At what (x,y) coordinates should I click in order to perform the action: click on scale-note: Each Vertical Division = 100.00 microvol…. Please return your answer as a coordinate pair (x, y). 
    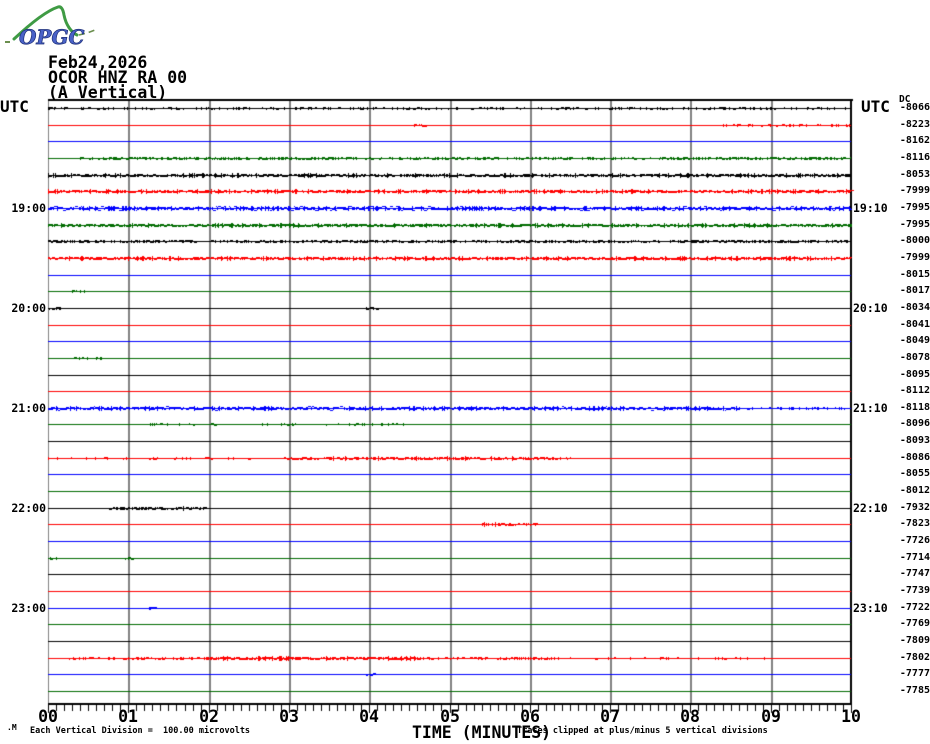
    Looking at the image, I should click on (140, 731).